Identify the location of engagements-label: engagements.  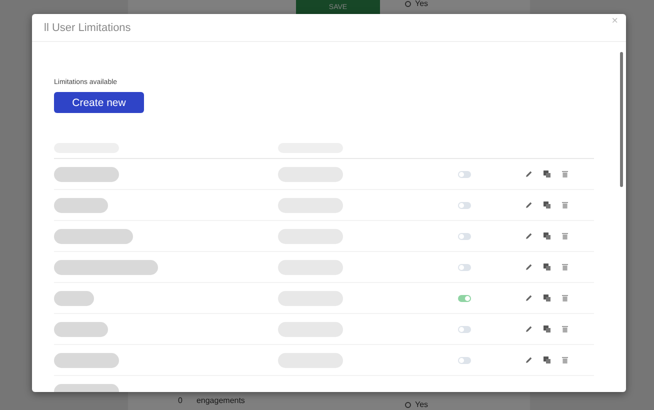
(220, 400).